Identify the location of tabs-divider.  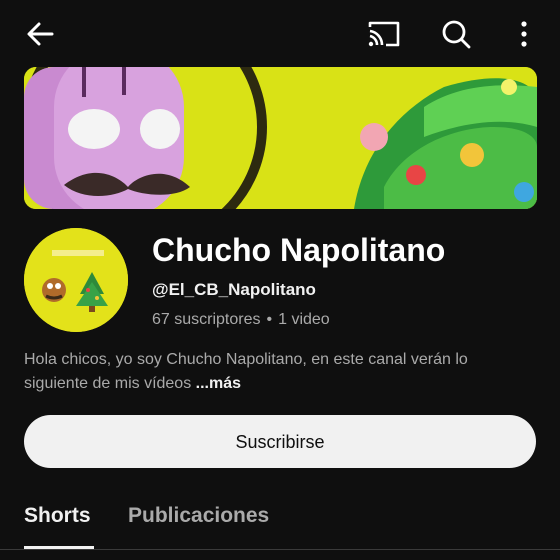
(280, 549).